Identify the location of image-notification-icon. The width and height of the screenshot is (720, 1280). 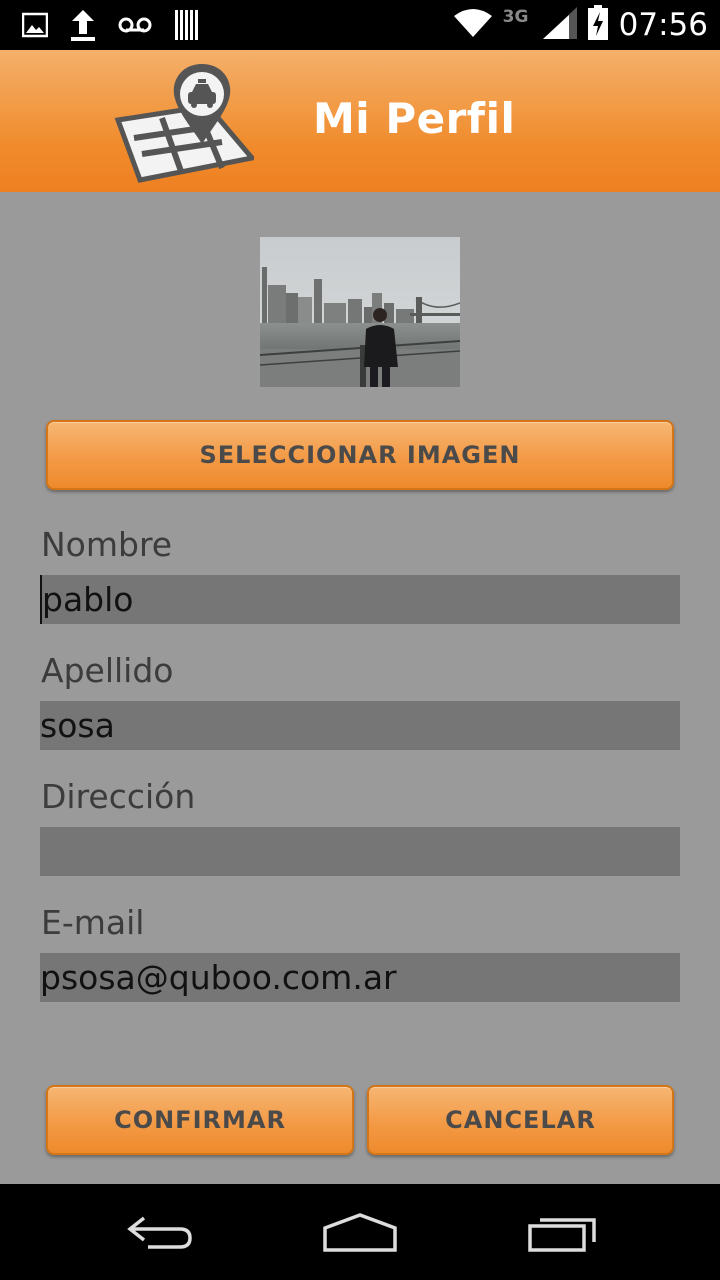
(35, 27).